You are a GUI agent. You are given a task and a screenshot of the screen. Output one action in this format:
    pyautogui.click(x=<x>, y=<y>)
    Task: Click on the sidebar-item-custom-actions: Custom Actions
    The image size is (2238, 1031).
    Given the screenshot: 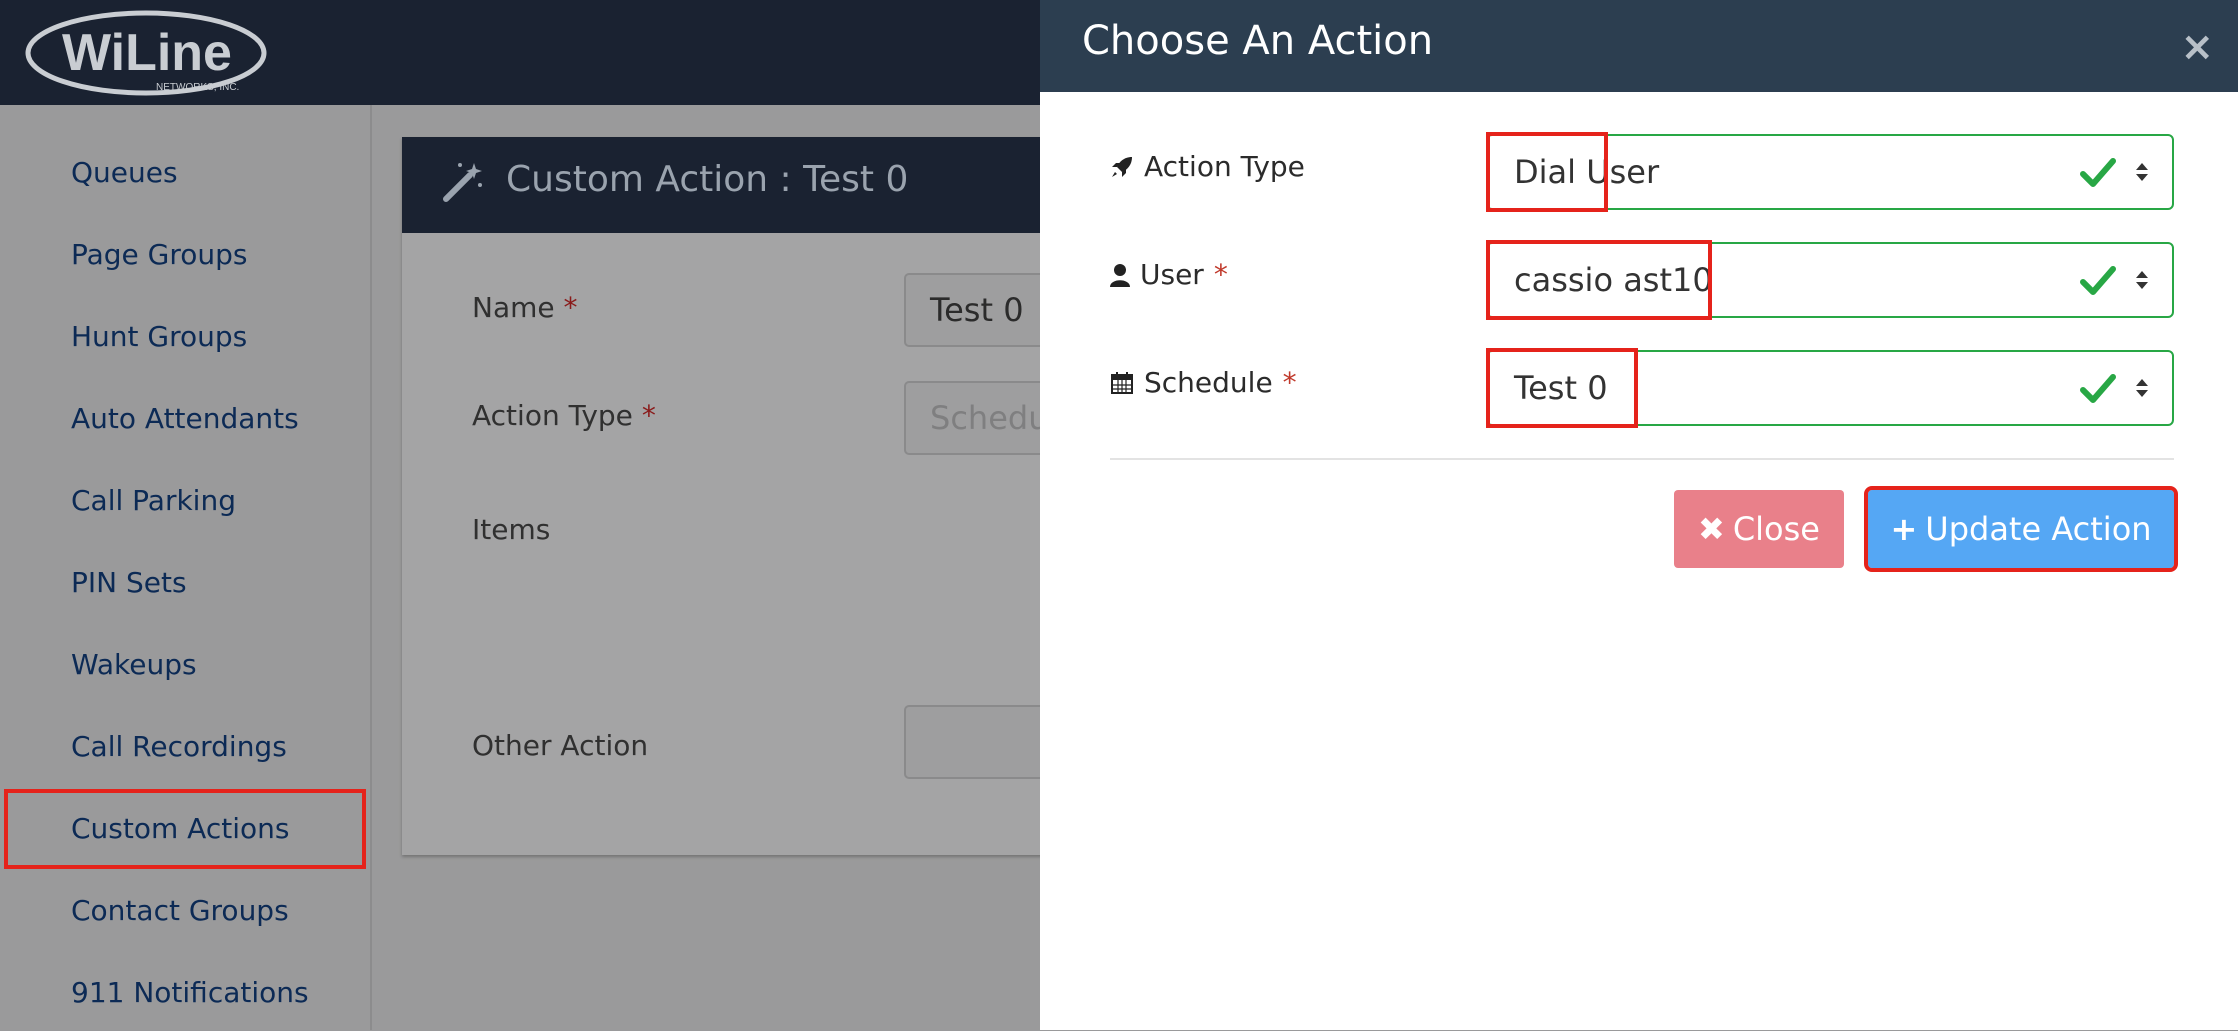 What is the action you would take?
    pyautogui.click(x=185, y=829)
    